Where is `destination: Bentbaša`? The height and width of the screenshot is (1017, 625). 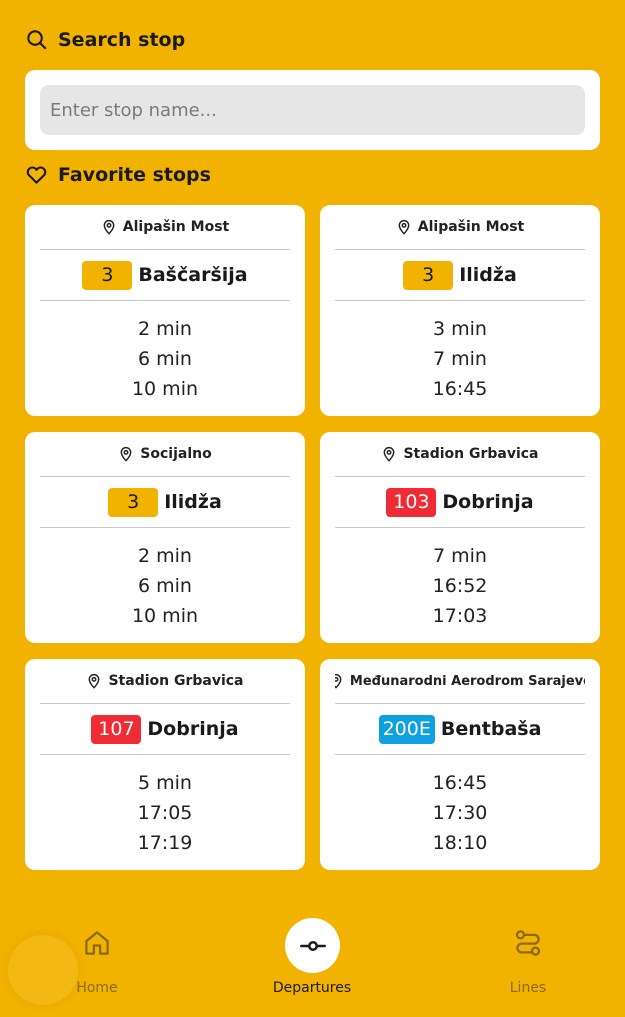
destination: Bentbaša is located at coordinates (491, 729).